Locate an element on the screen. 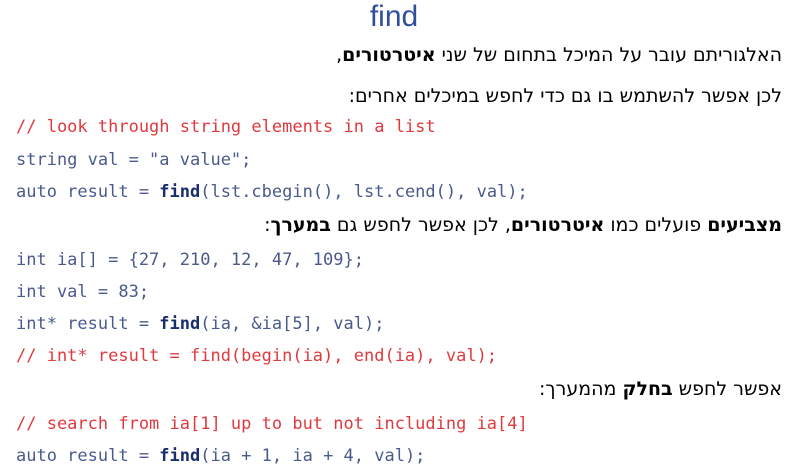 This screenshot has height=469, width=788. bold-segment: במערך is located at coordinates (300, 225).